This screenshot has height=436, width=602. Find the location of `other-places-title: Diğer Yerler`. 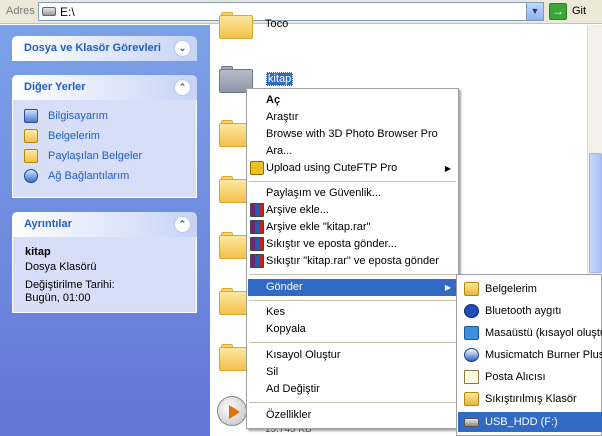

other-places-title: Diğer Yerler is located at coordinates (55, 87).